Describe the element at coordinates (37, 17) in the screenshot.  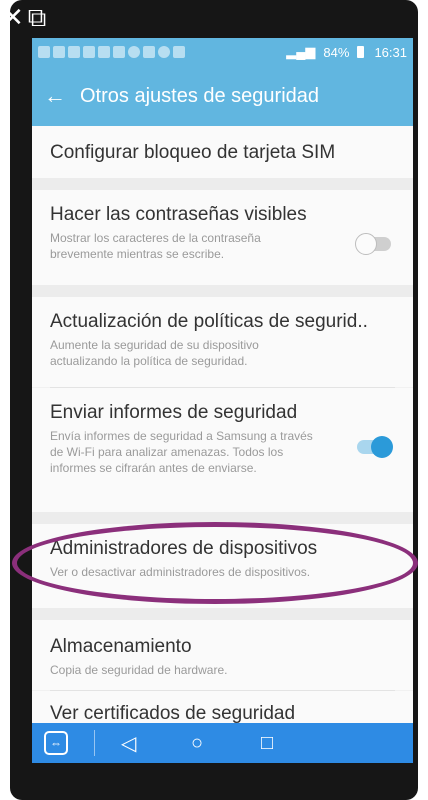
I see `popout-icon: ⧉` at that location.